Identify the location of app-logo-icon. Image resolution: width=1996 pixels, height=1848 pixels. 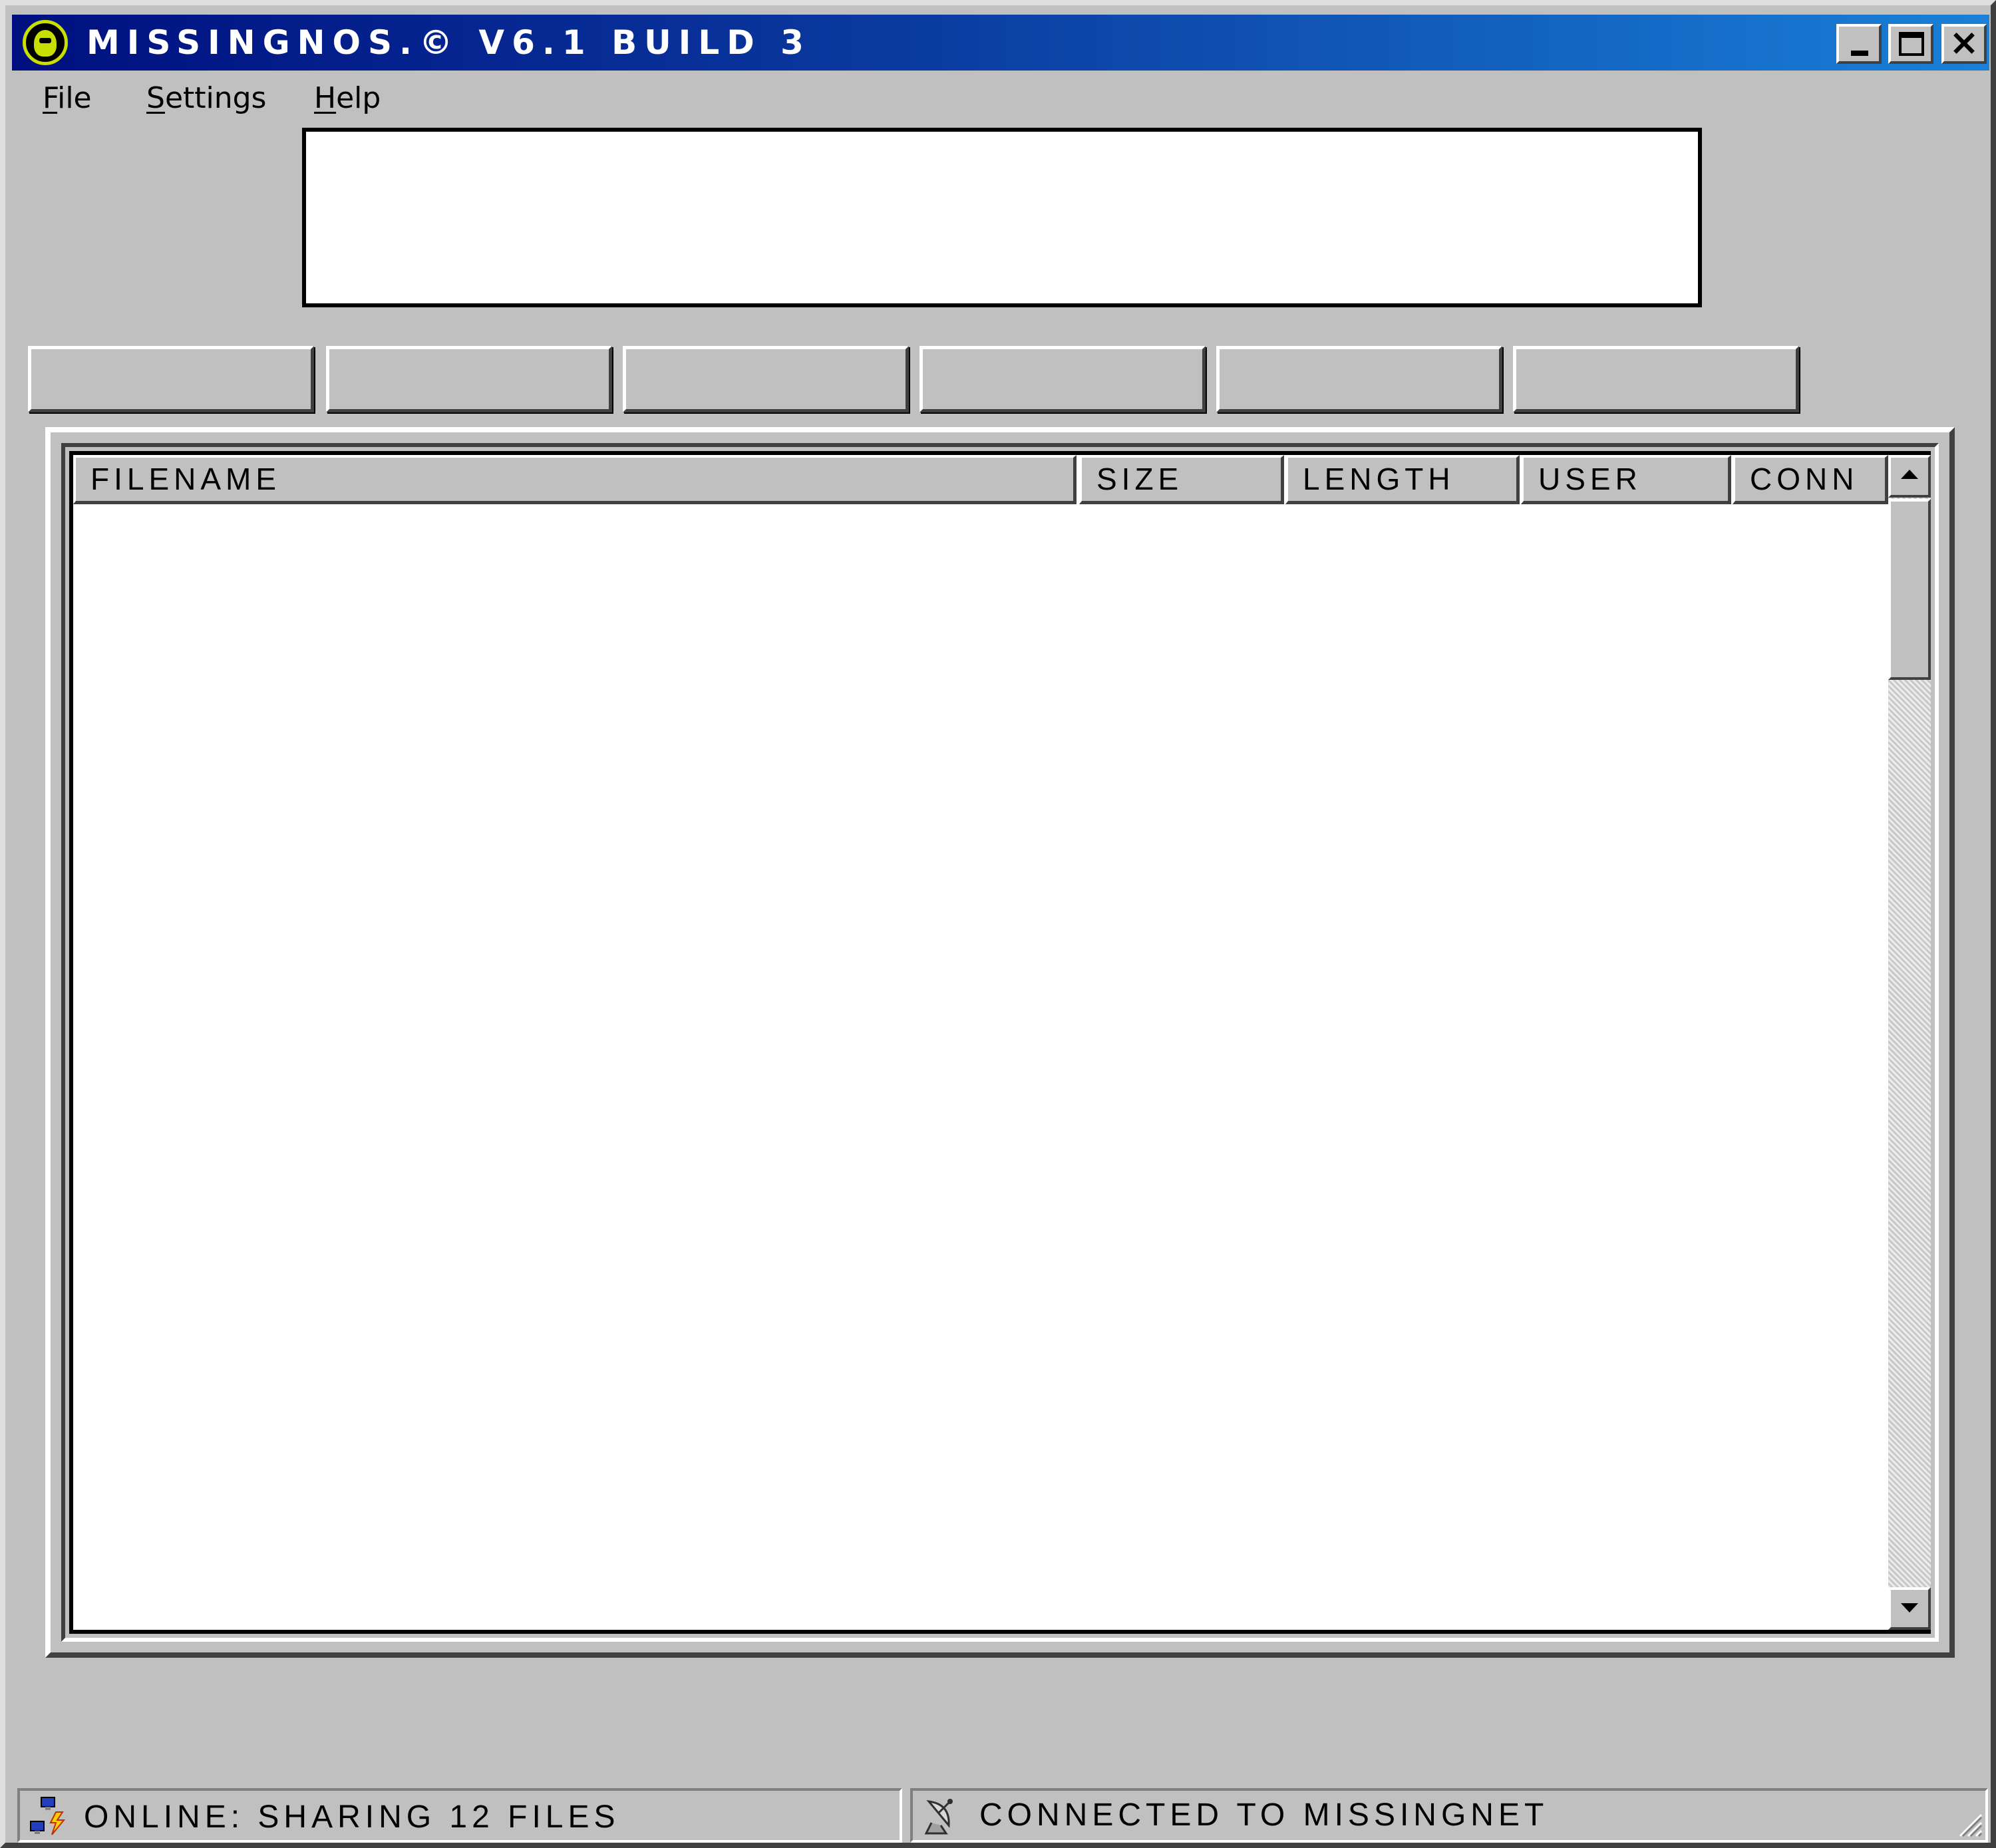
(45, 42).